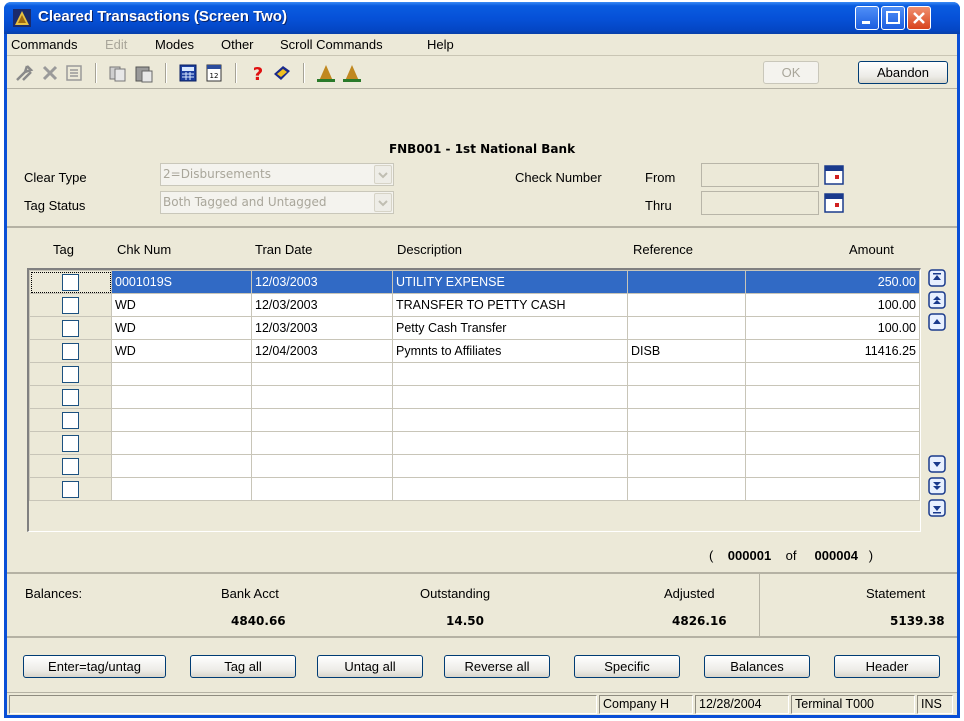 The image size is (964, 721). What do you see at coordinates (510, 282) in the screenshot?
I see `description-cell: UTILITY EXPENSE` at bounding box center [510, 282].